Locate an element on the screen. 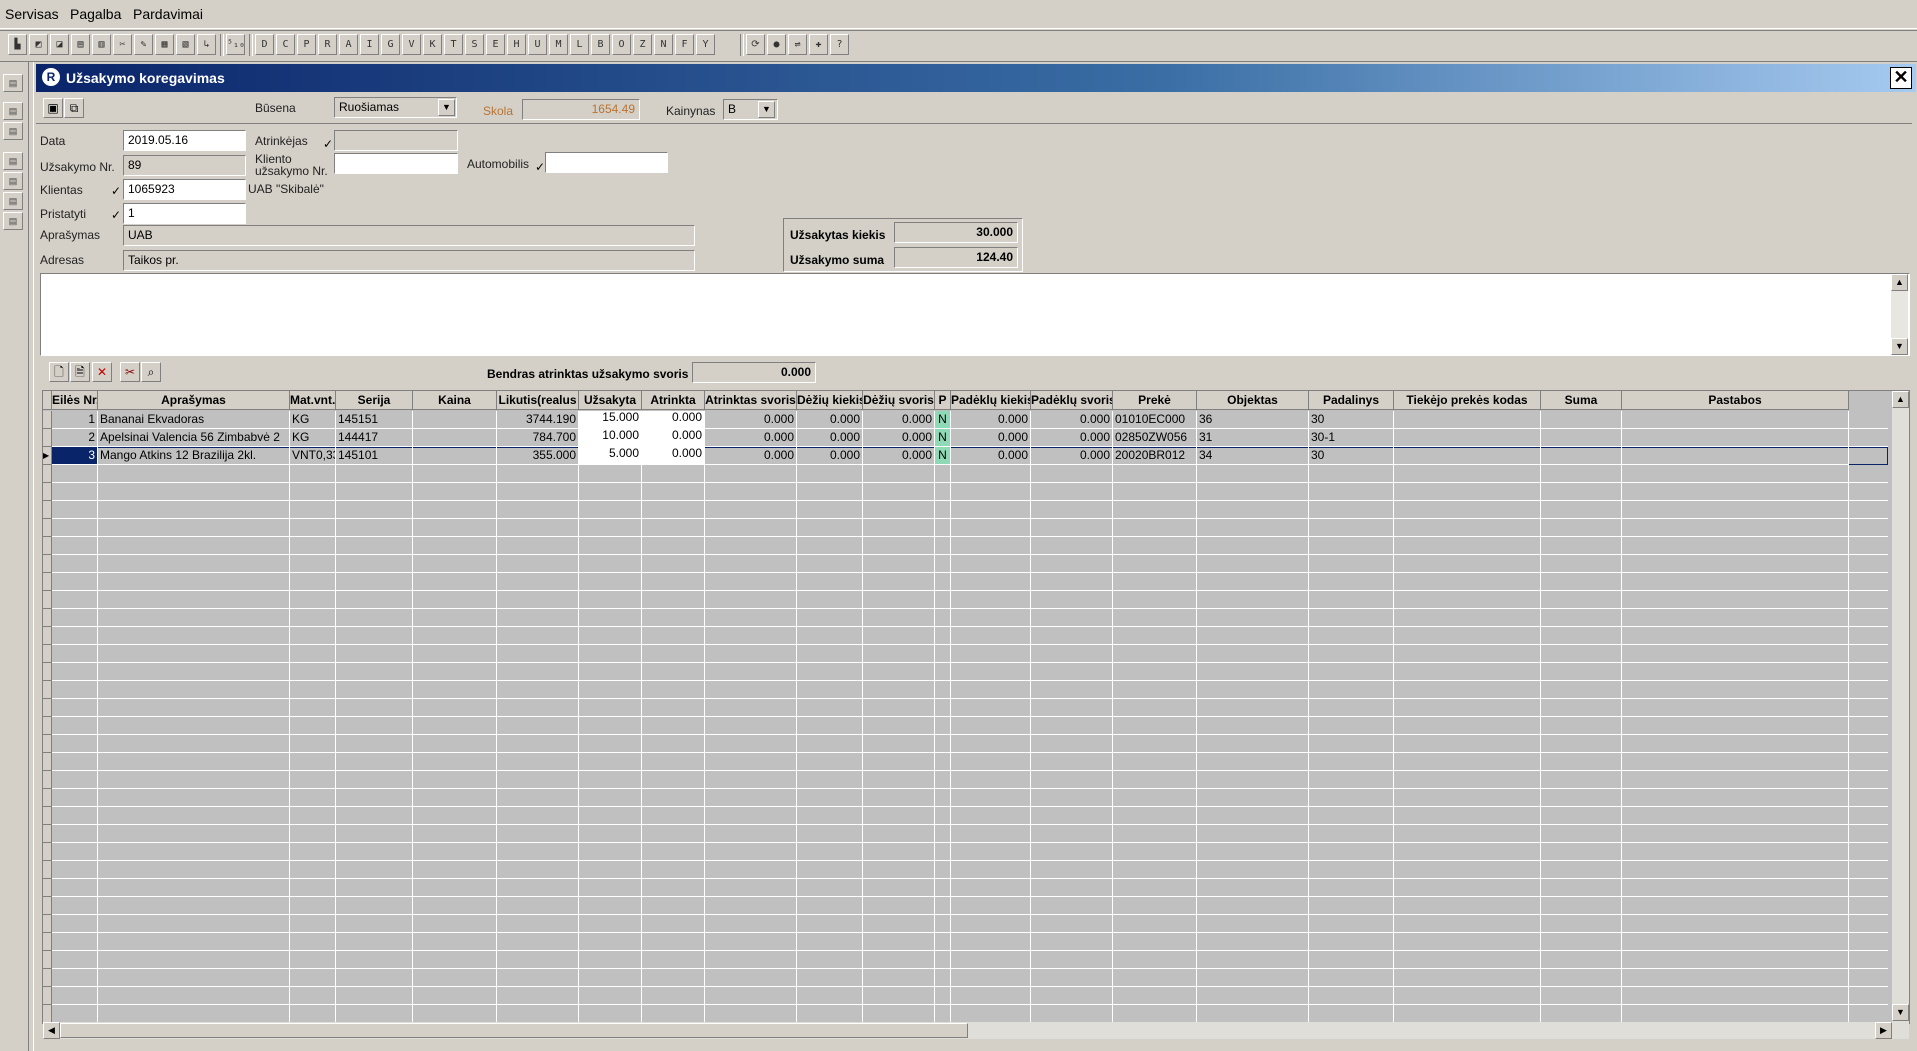 The height and width of the screenshot is (1051, 1917). atrinkejas-check-icon: ✓ is located at coordinates (328, 144).